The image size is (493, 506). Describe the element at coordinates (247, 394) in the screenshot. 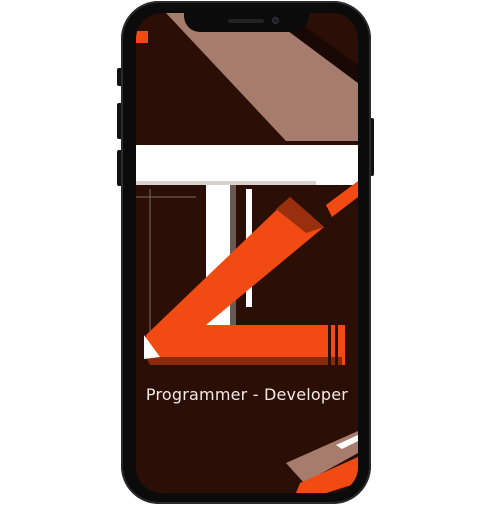

I see `wallpaper-caption: Programmer - Developer` at that location.